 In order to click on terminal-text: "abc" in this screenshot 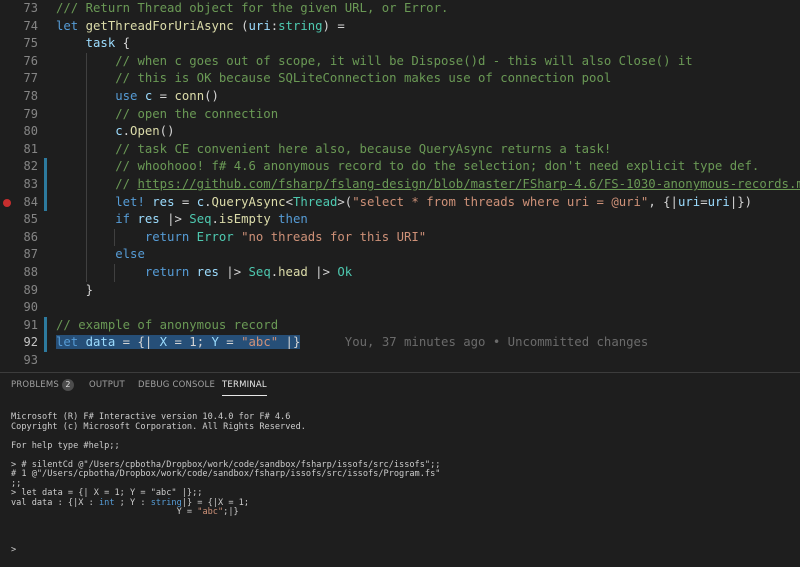, I will do `click(210, 512)`.